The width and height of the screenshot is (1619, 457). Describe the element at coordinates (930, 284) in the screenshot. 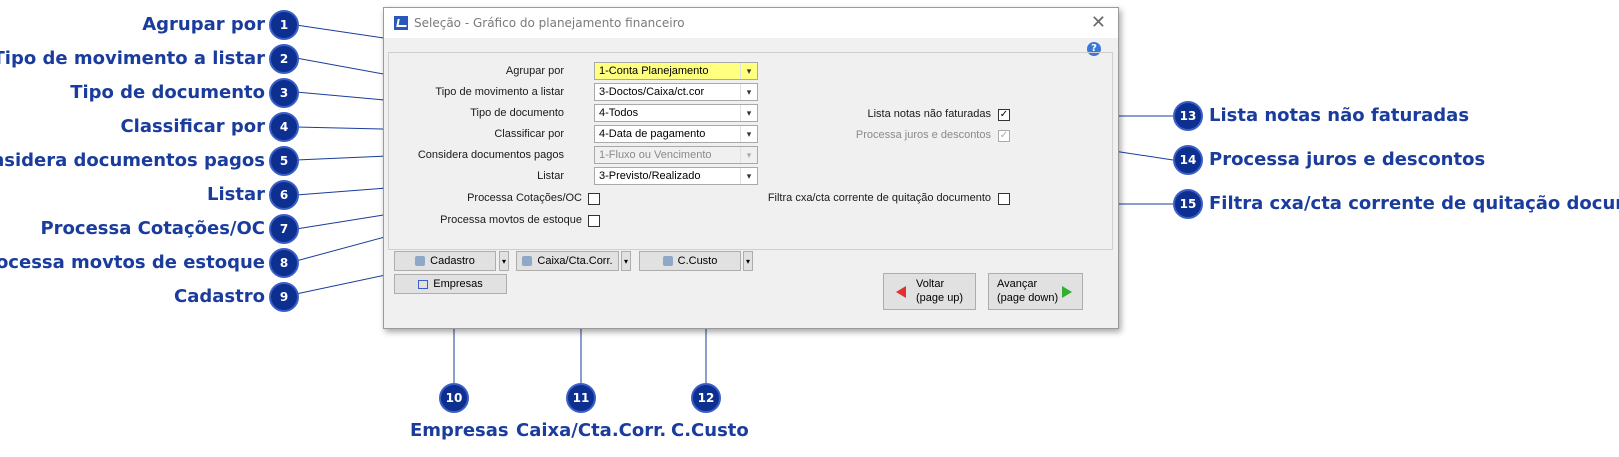

I see `voltar-label: Voltar` at that location.